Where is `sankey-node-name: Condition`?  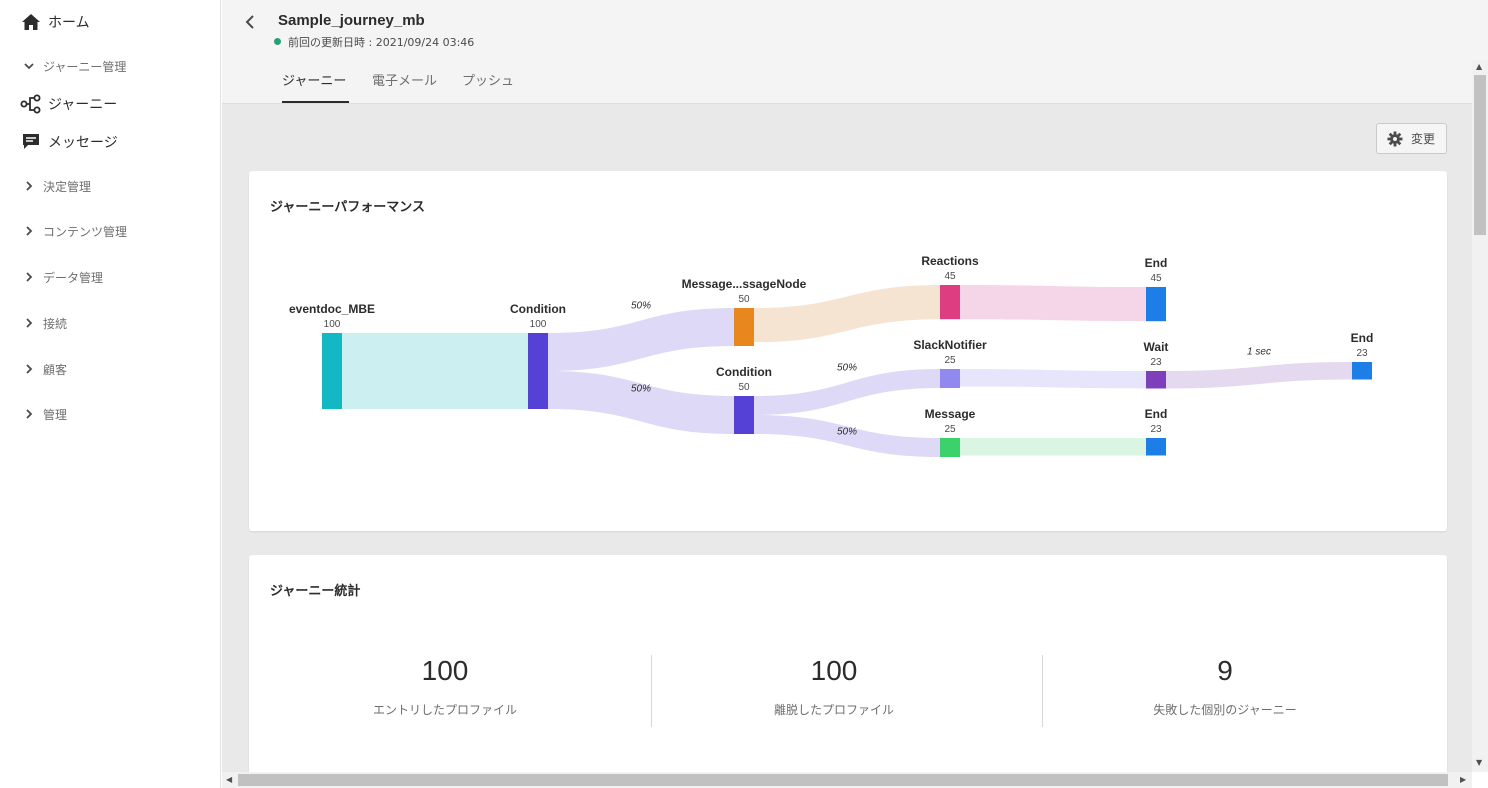 sankey-node-name: Condition is located at coordinates (538, 309).